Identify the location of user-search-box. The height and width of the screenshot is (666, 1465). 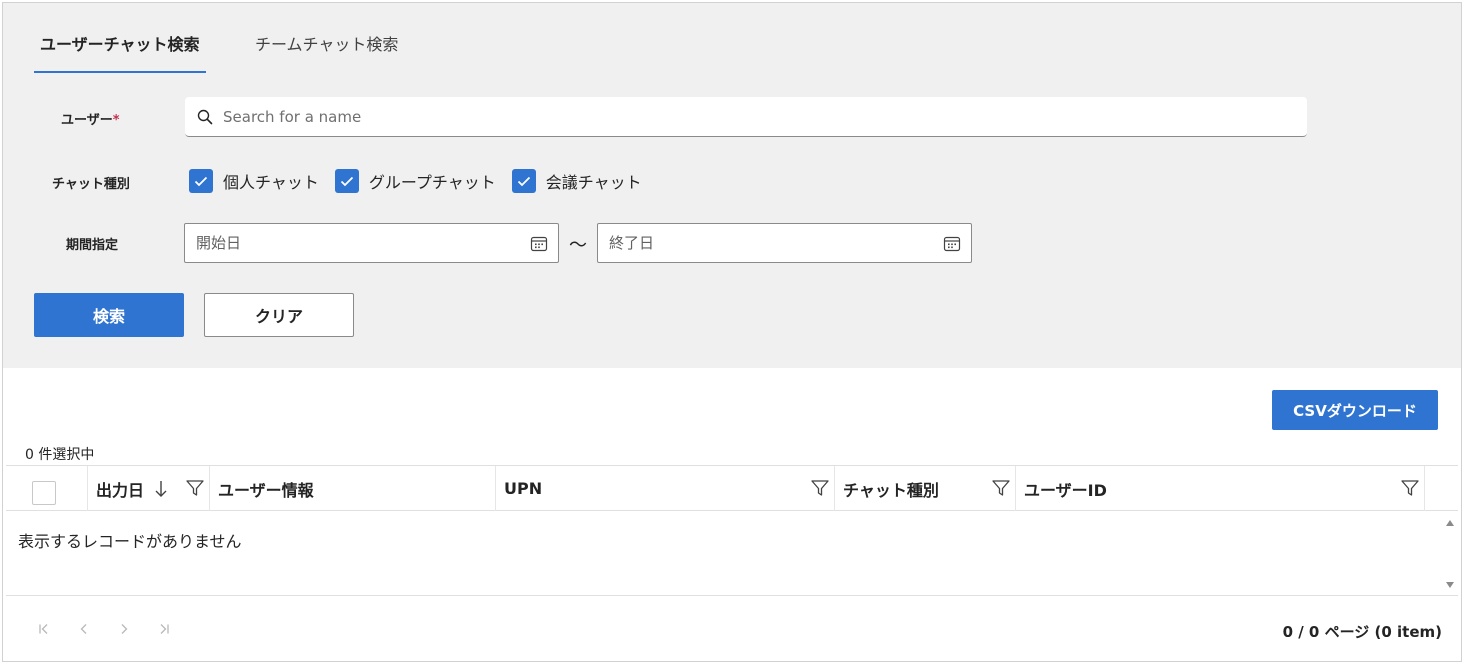
(746, 117).